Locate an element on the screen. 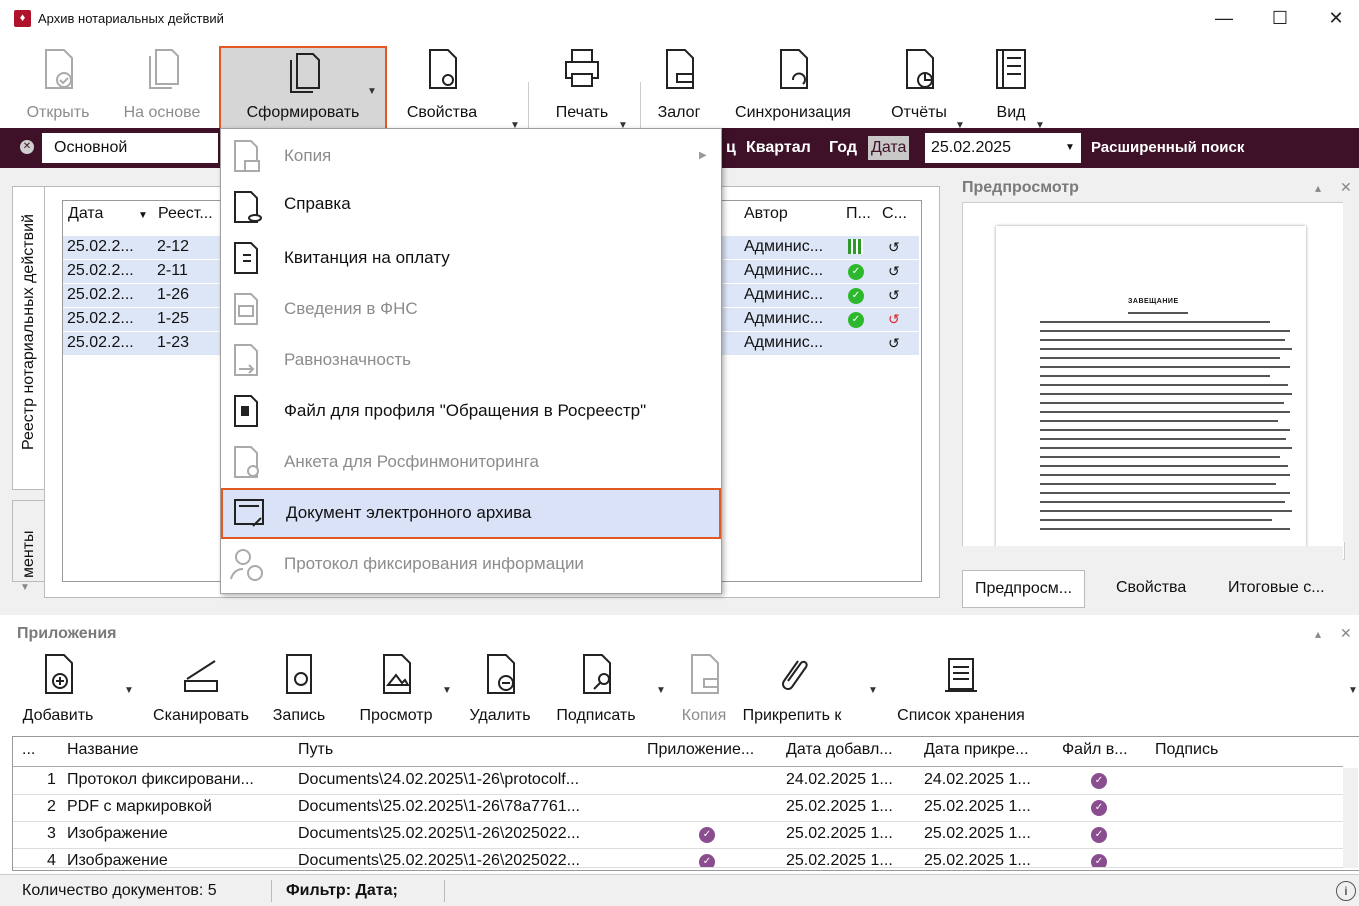 This screenshot has height=906, width=1359. based-on-button: На основе is located at coordinates (162, 82).